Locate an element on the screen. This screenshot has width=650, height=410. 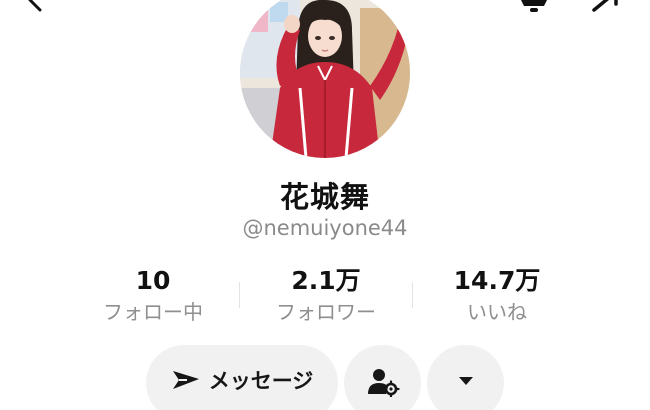
stat-following: 10 フォロー中 is located at coordinates (153, 295).